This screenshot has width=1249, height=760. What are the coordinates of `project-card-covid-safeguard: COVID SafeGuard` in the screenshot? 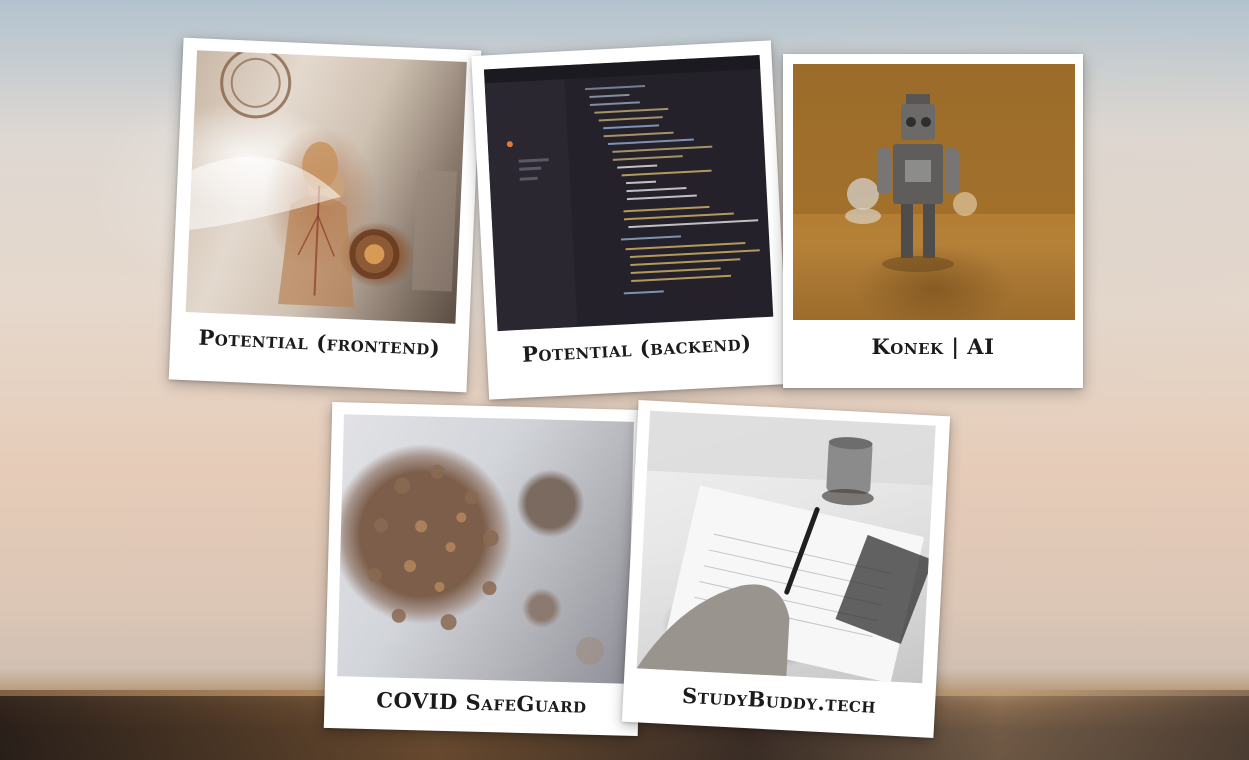 It's located at (485, 569).